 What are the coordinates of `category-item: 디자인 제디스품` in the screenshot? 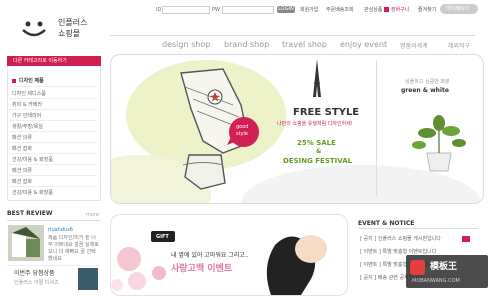 It's located at (29, 93).